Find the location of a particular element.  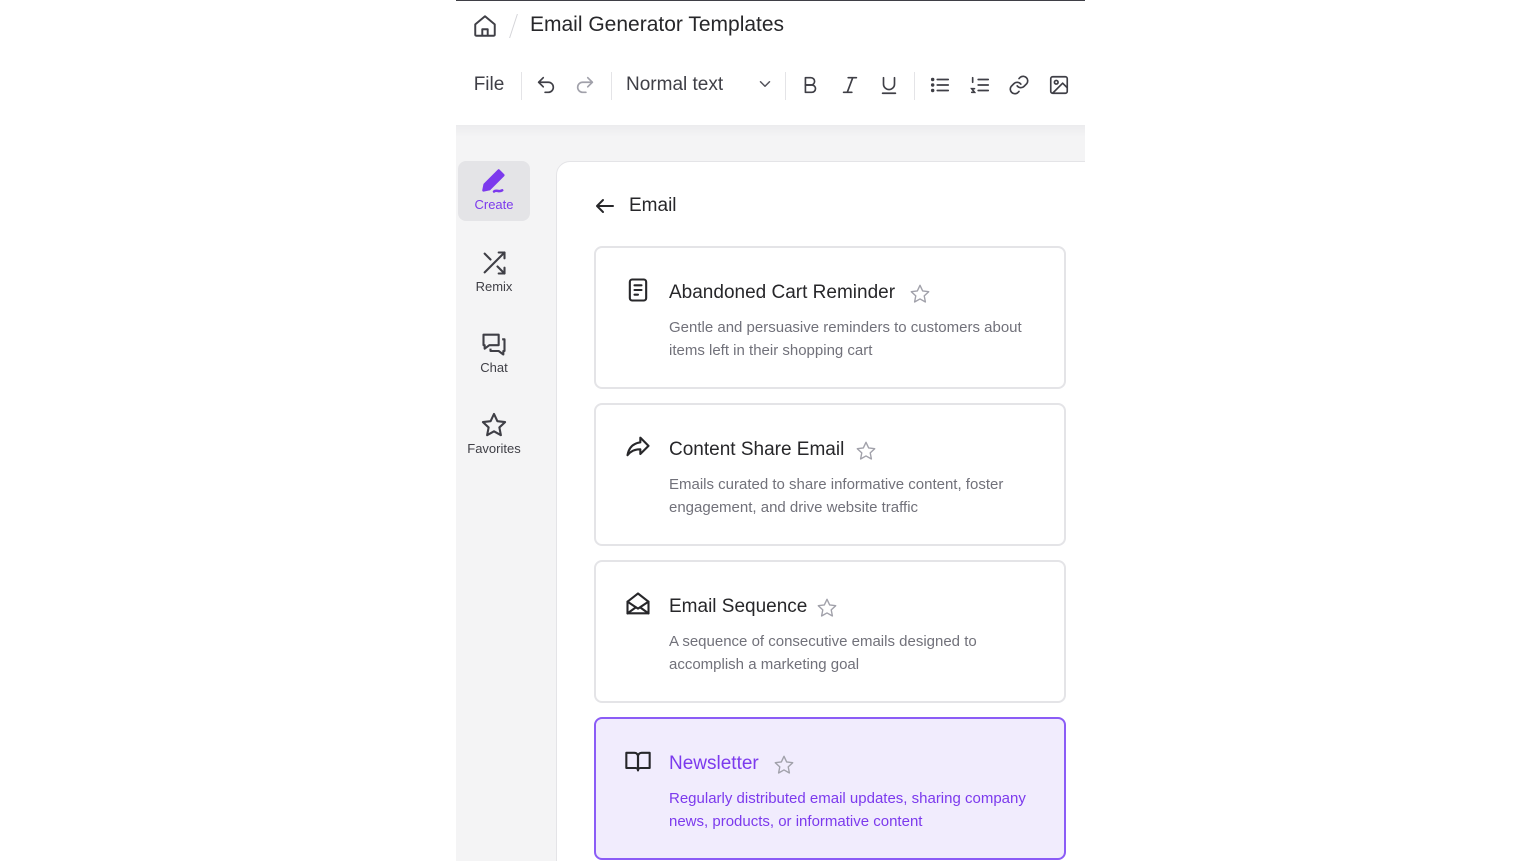

formatting-toolbar: File Normal text is located at coordinates (770, 85).